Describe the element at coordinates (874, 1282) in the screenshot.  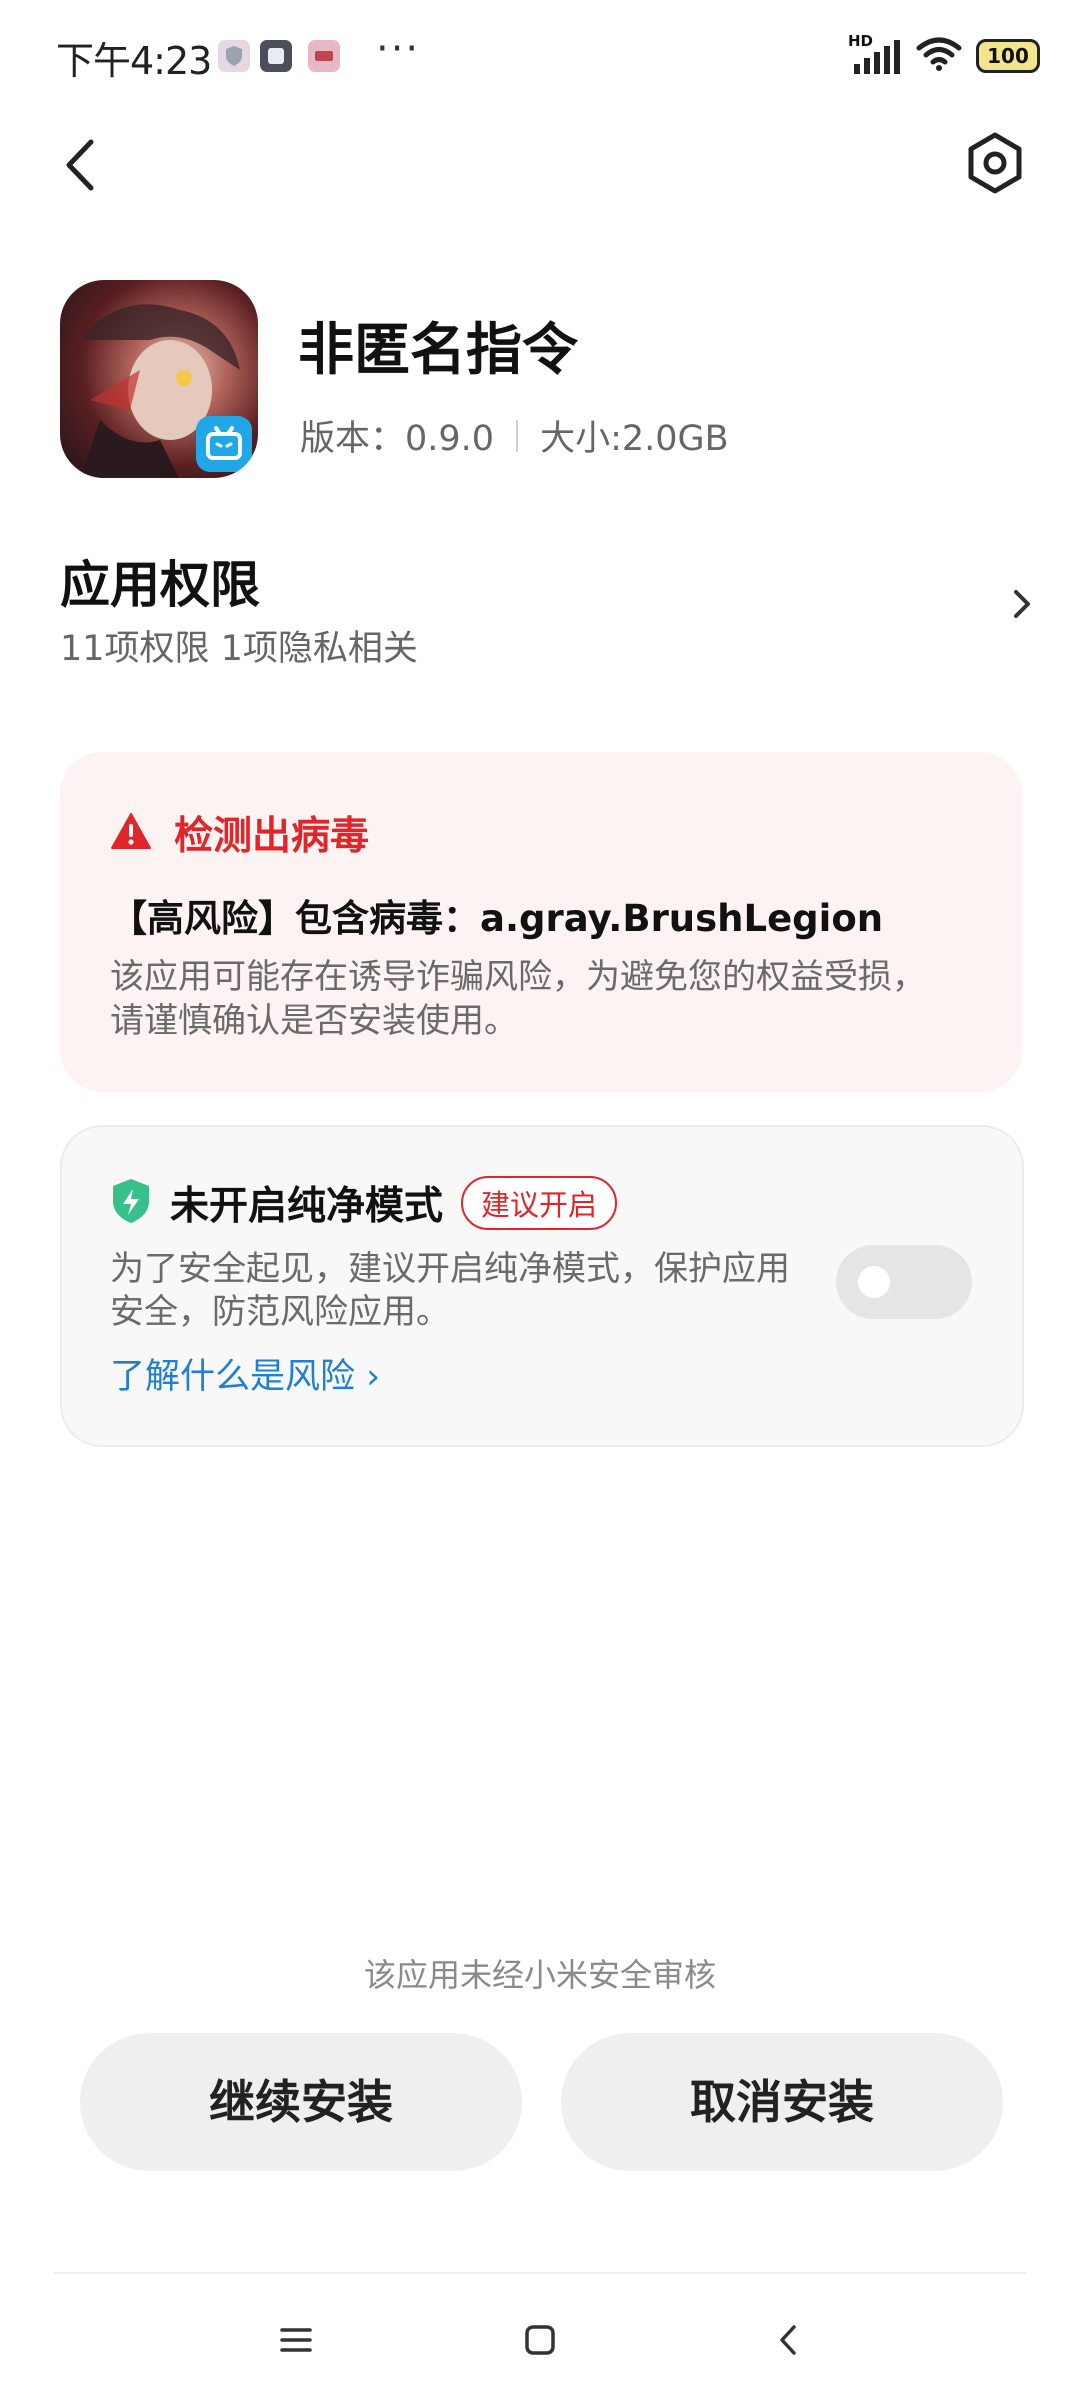
I see `toggle-knob` at that location.